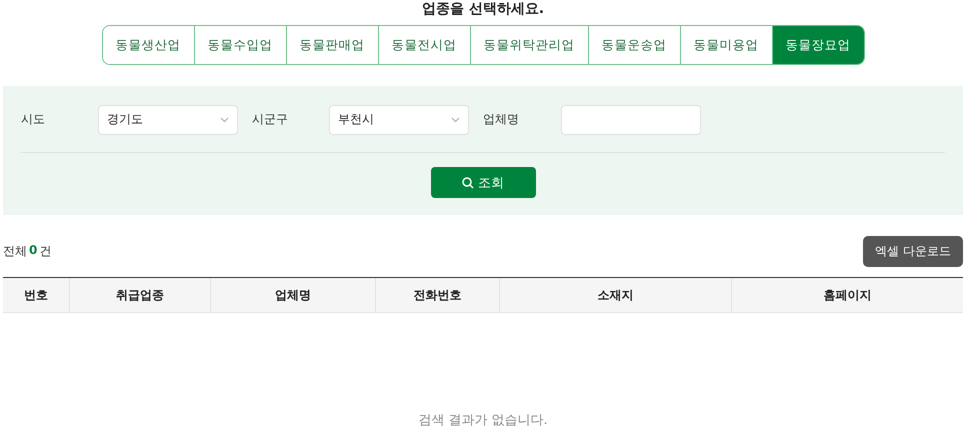 The height and width of the screenshot is (448, 966). I want to click on column-header: 취급업종, so click(139, 295).